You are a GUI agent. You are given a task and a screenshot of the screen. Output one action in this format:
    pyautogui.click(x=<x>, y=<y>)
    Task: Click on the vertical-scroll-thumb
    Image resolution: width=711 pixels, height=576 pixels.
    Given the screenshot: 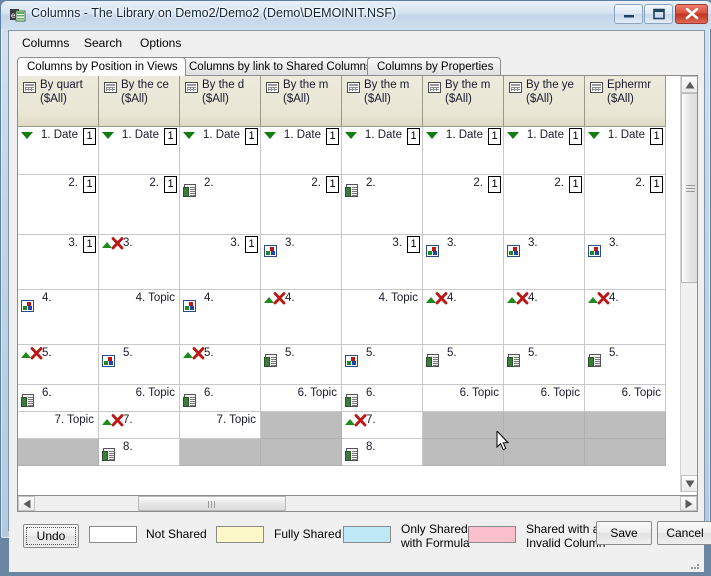 What is the action you would take?
    pyautogui.click(x=689, y=188)
    